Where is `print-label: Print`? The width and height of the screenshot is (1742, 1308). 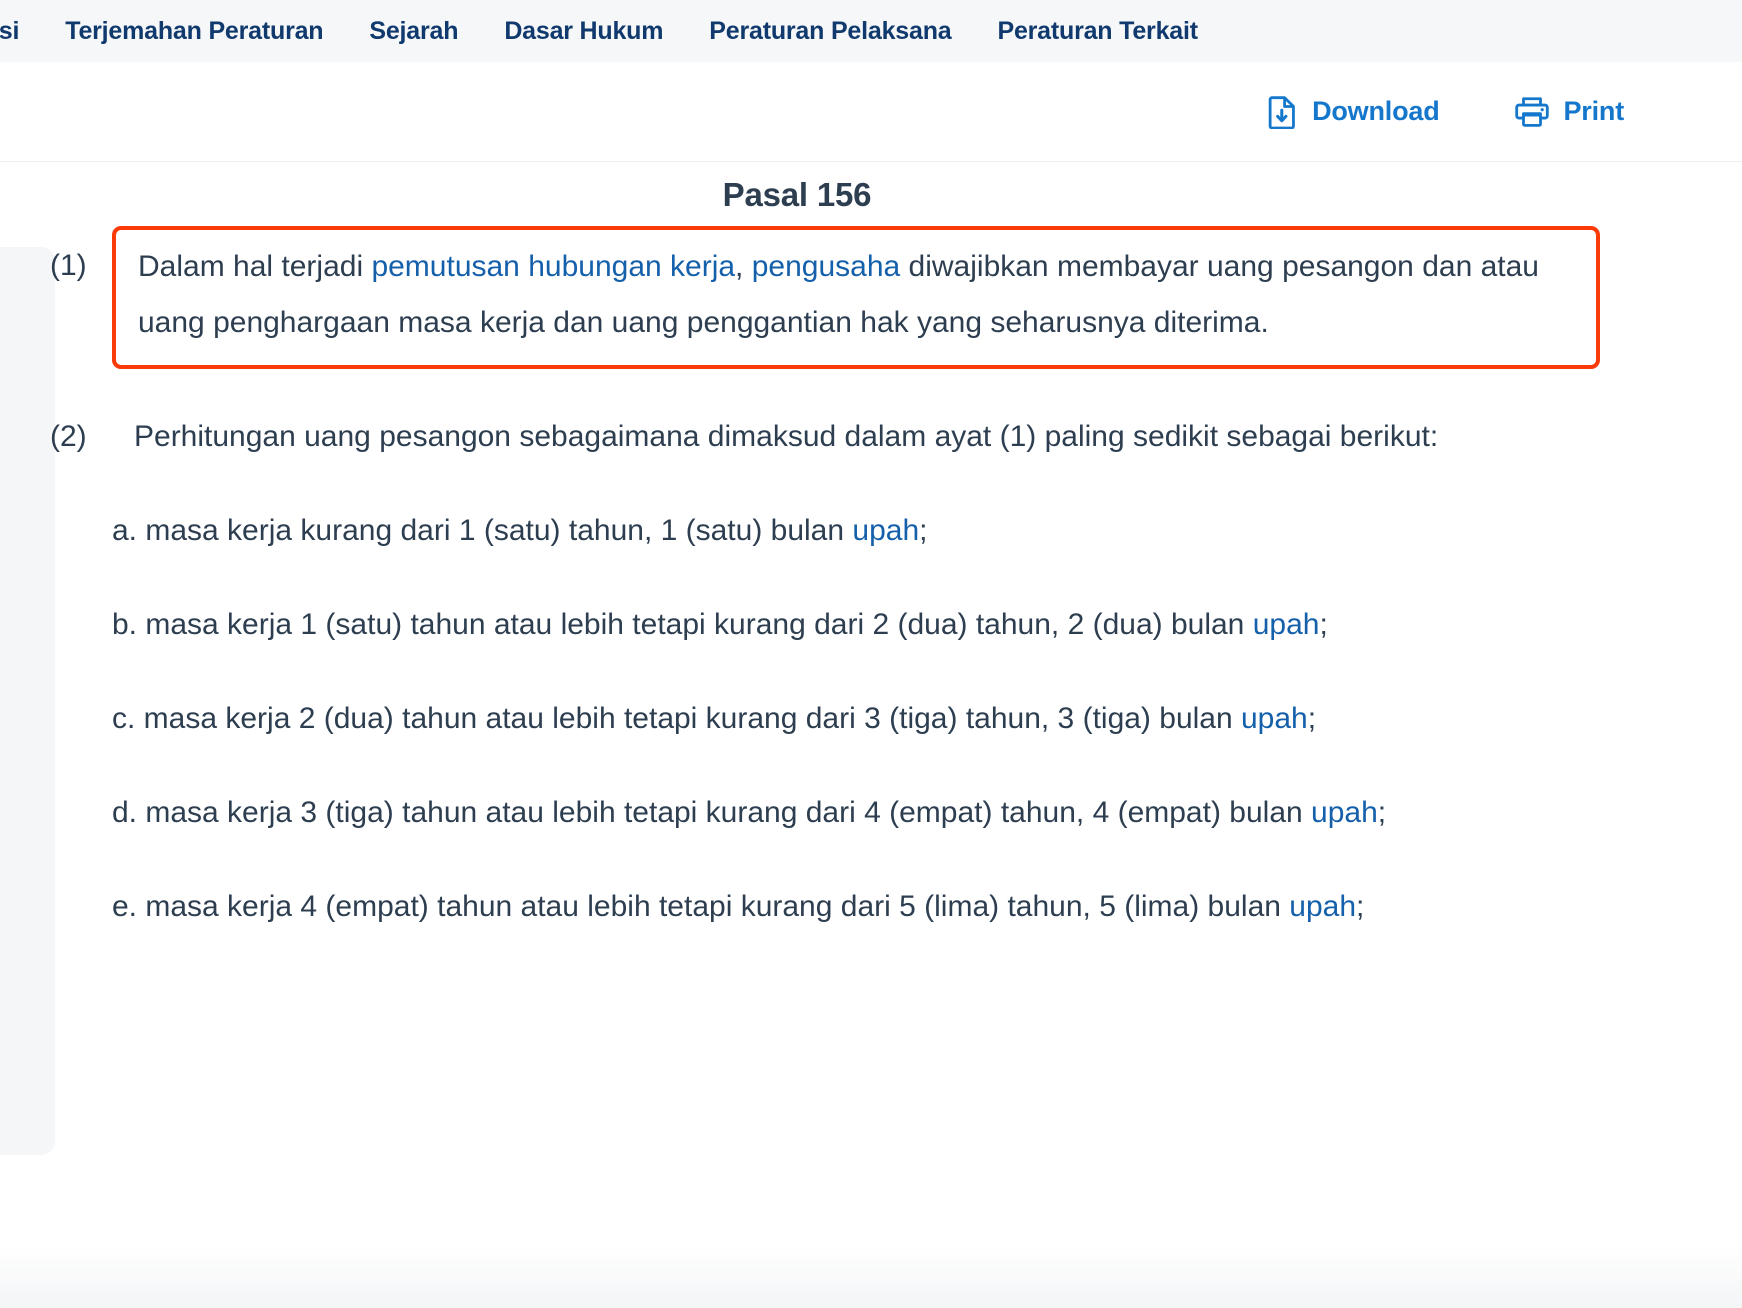
print-label: Print is located at coordinates (1593, 111).